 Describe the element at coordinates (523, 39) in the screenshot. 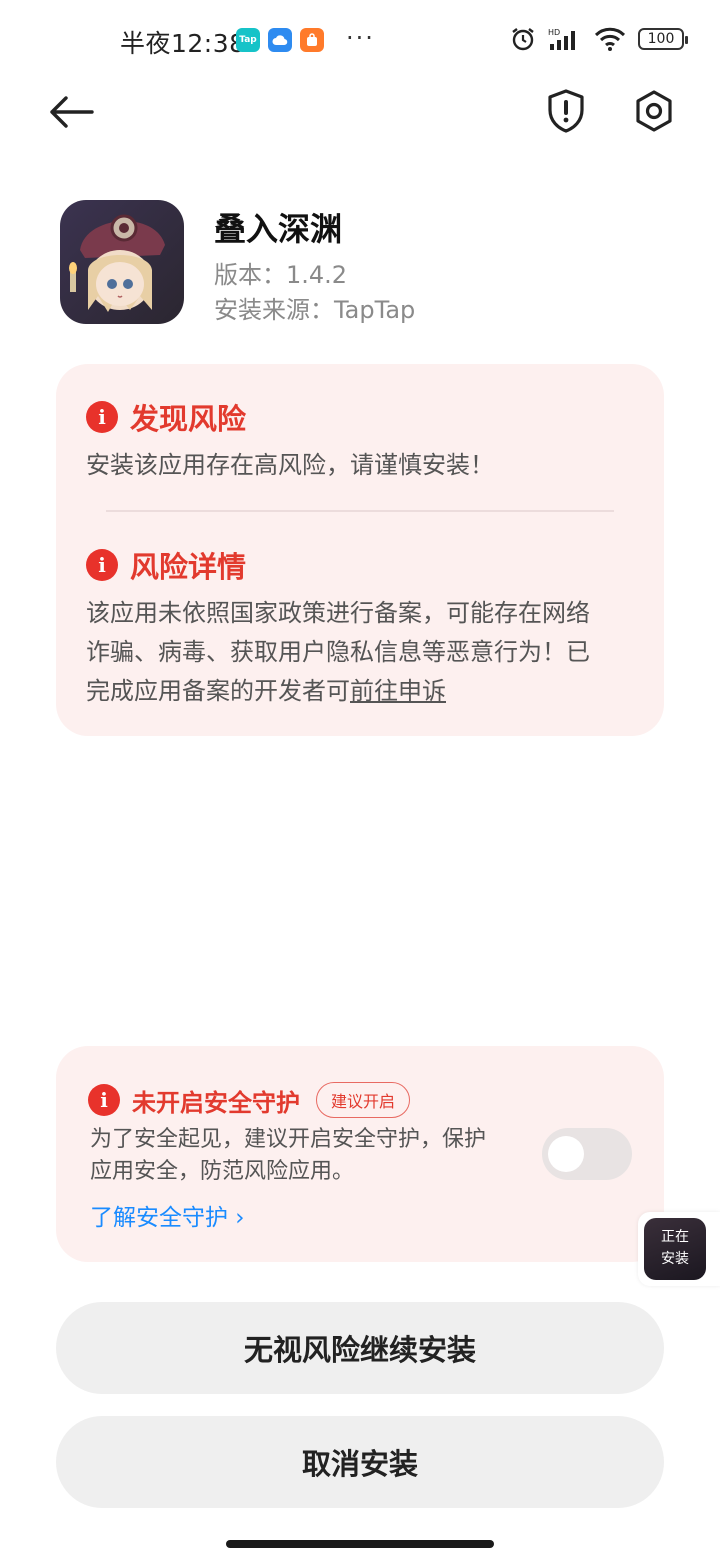

I see `alarm-icon` at that location.